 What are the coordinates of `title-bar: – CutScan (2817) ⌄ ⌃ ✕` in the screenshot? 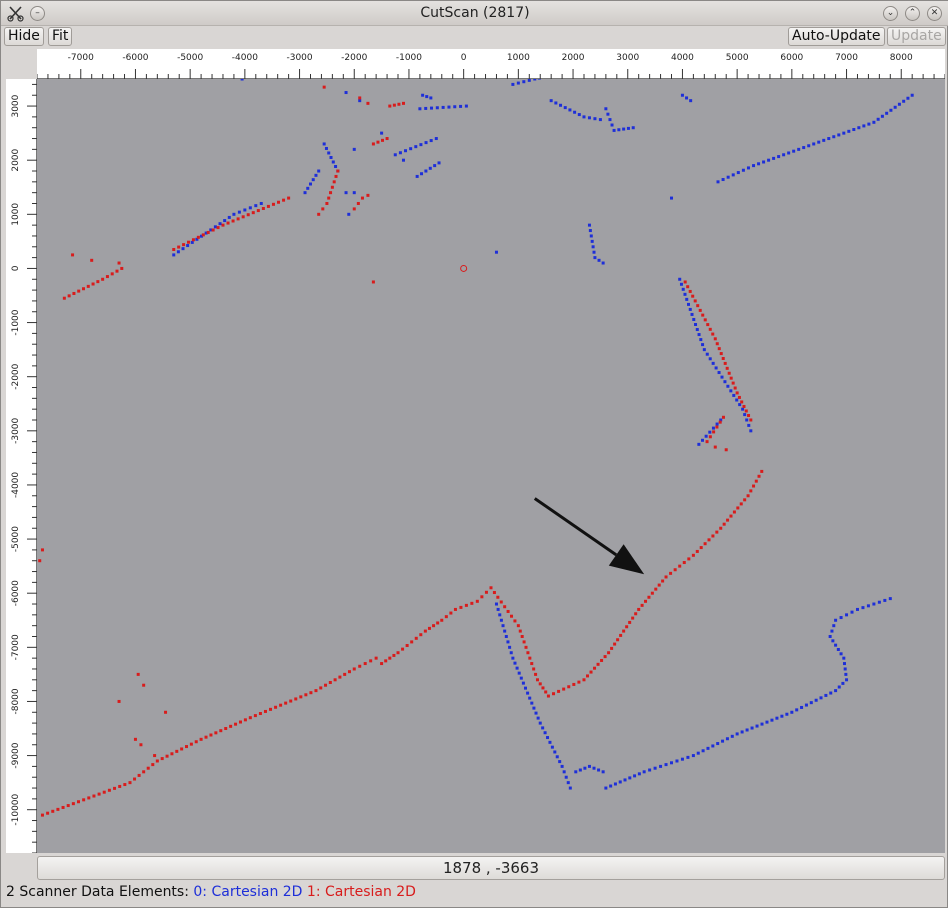 It's located at (474, 13).